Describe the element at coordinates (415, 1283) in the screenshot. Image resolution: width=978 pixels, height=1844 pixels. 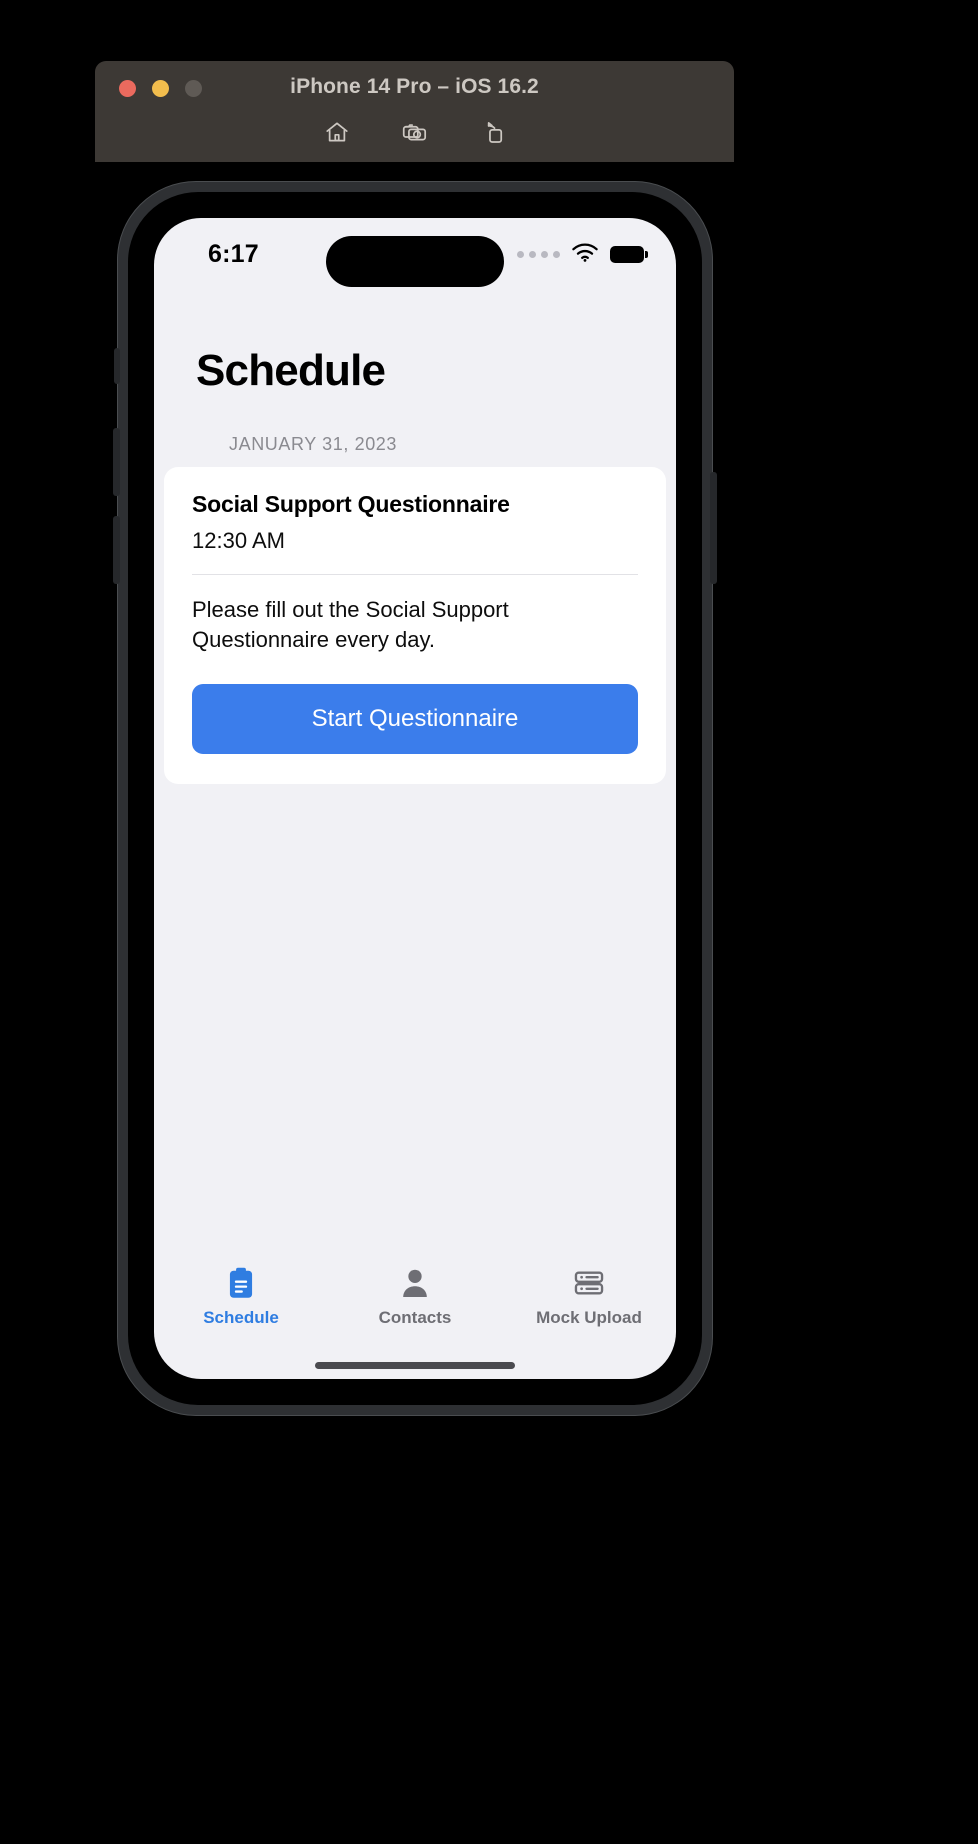
I see `person-icon` at that location.